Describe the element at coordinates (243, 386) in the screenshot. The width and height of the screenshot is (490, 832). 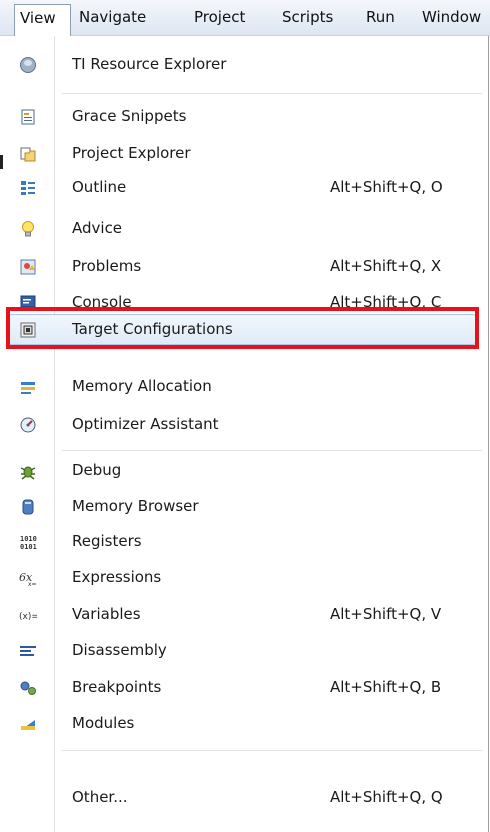
I see `menu-item-memory-allocation: Memory Allocation` at that location.